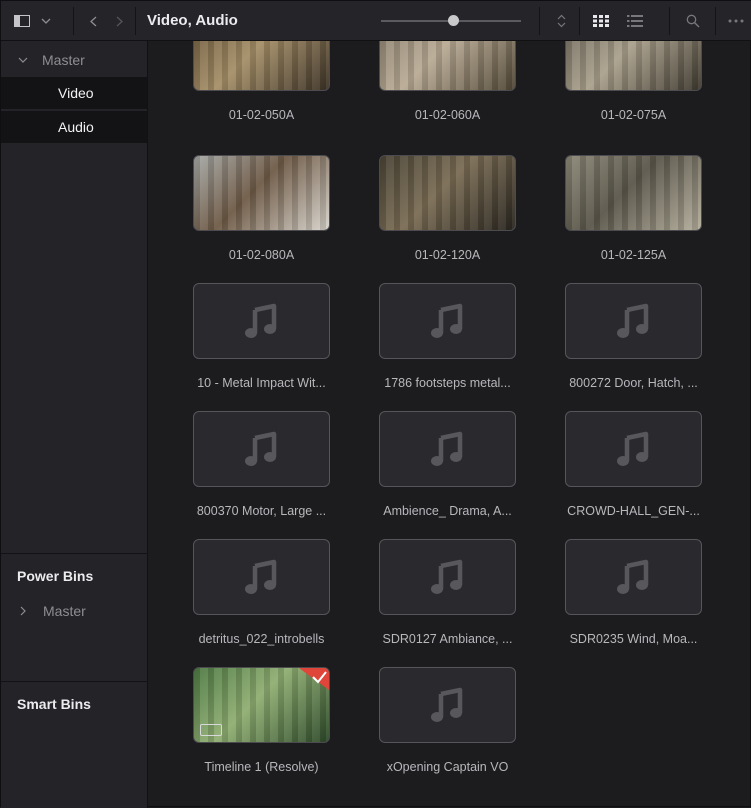  What do you see at coordinates (447, 115) in the screenshot?
I see `clip-name: 01-02-060A` at bounding box center [447, 115].